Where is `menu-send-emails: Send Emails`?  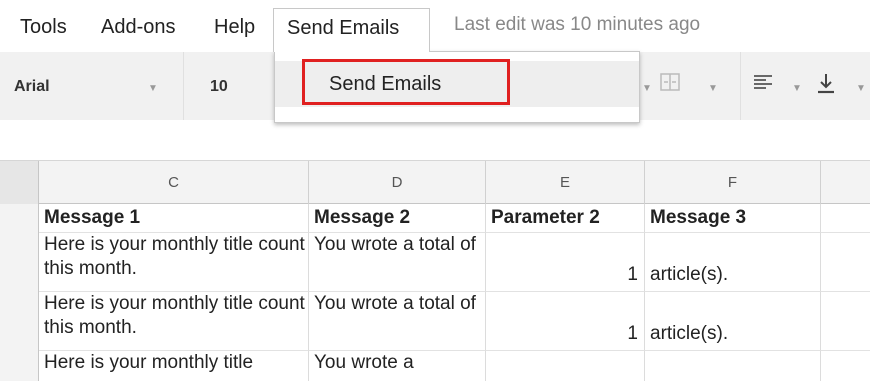 menu-send-emails: Send Emails is located at coordinates (351, 30).